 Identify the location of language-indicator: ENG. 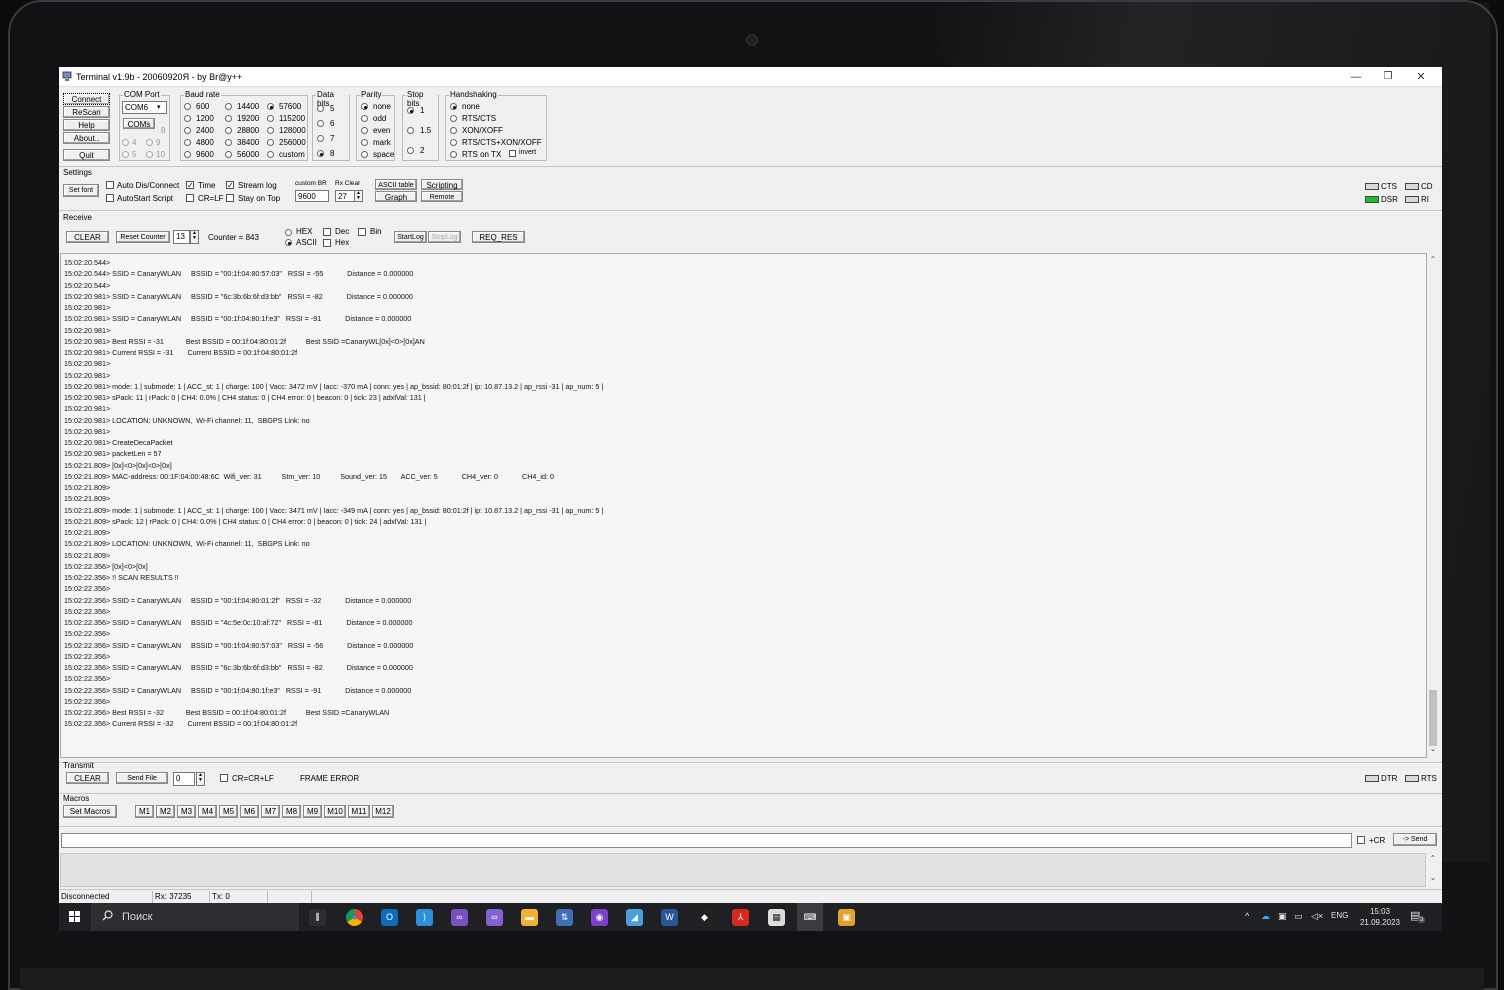
(1339, 915).